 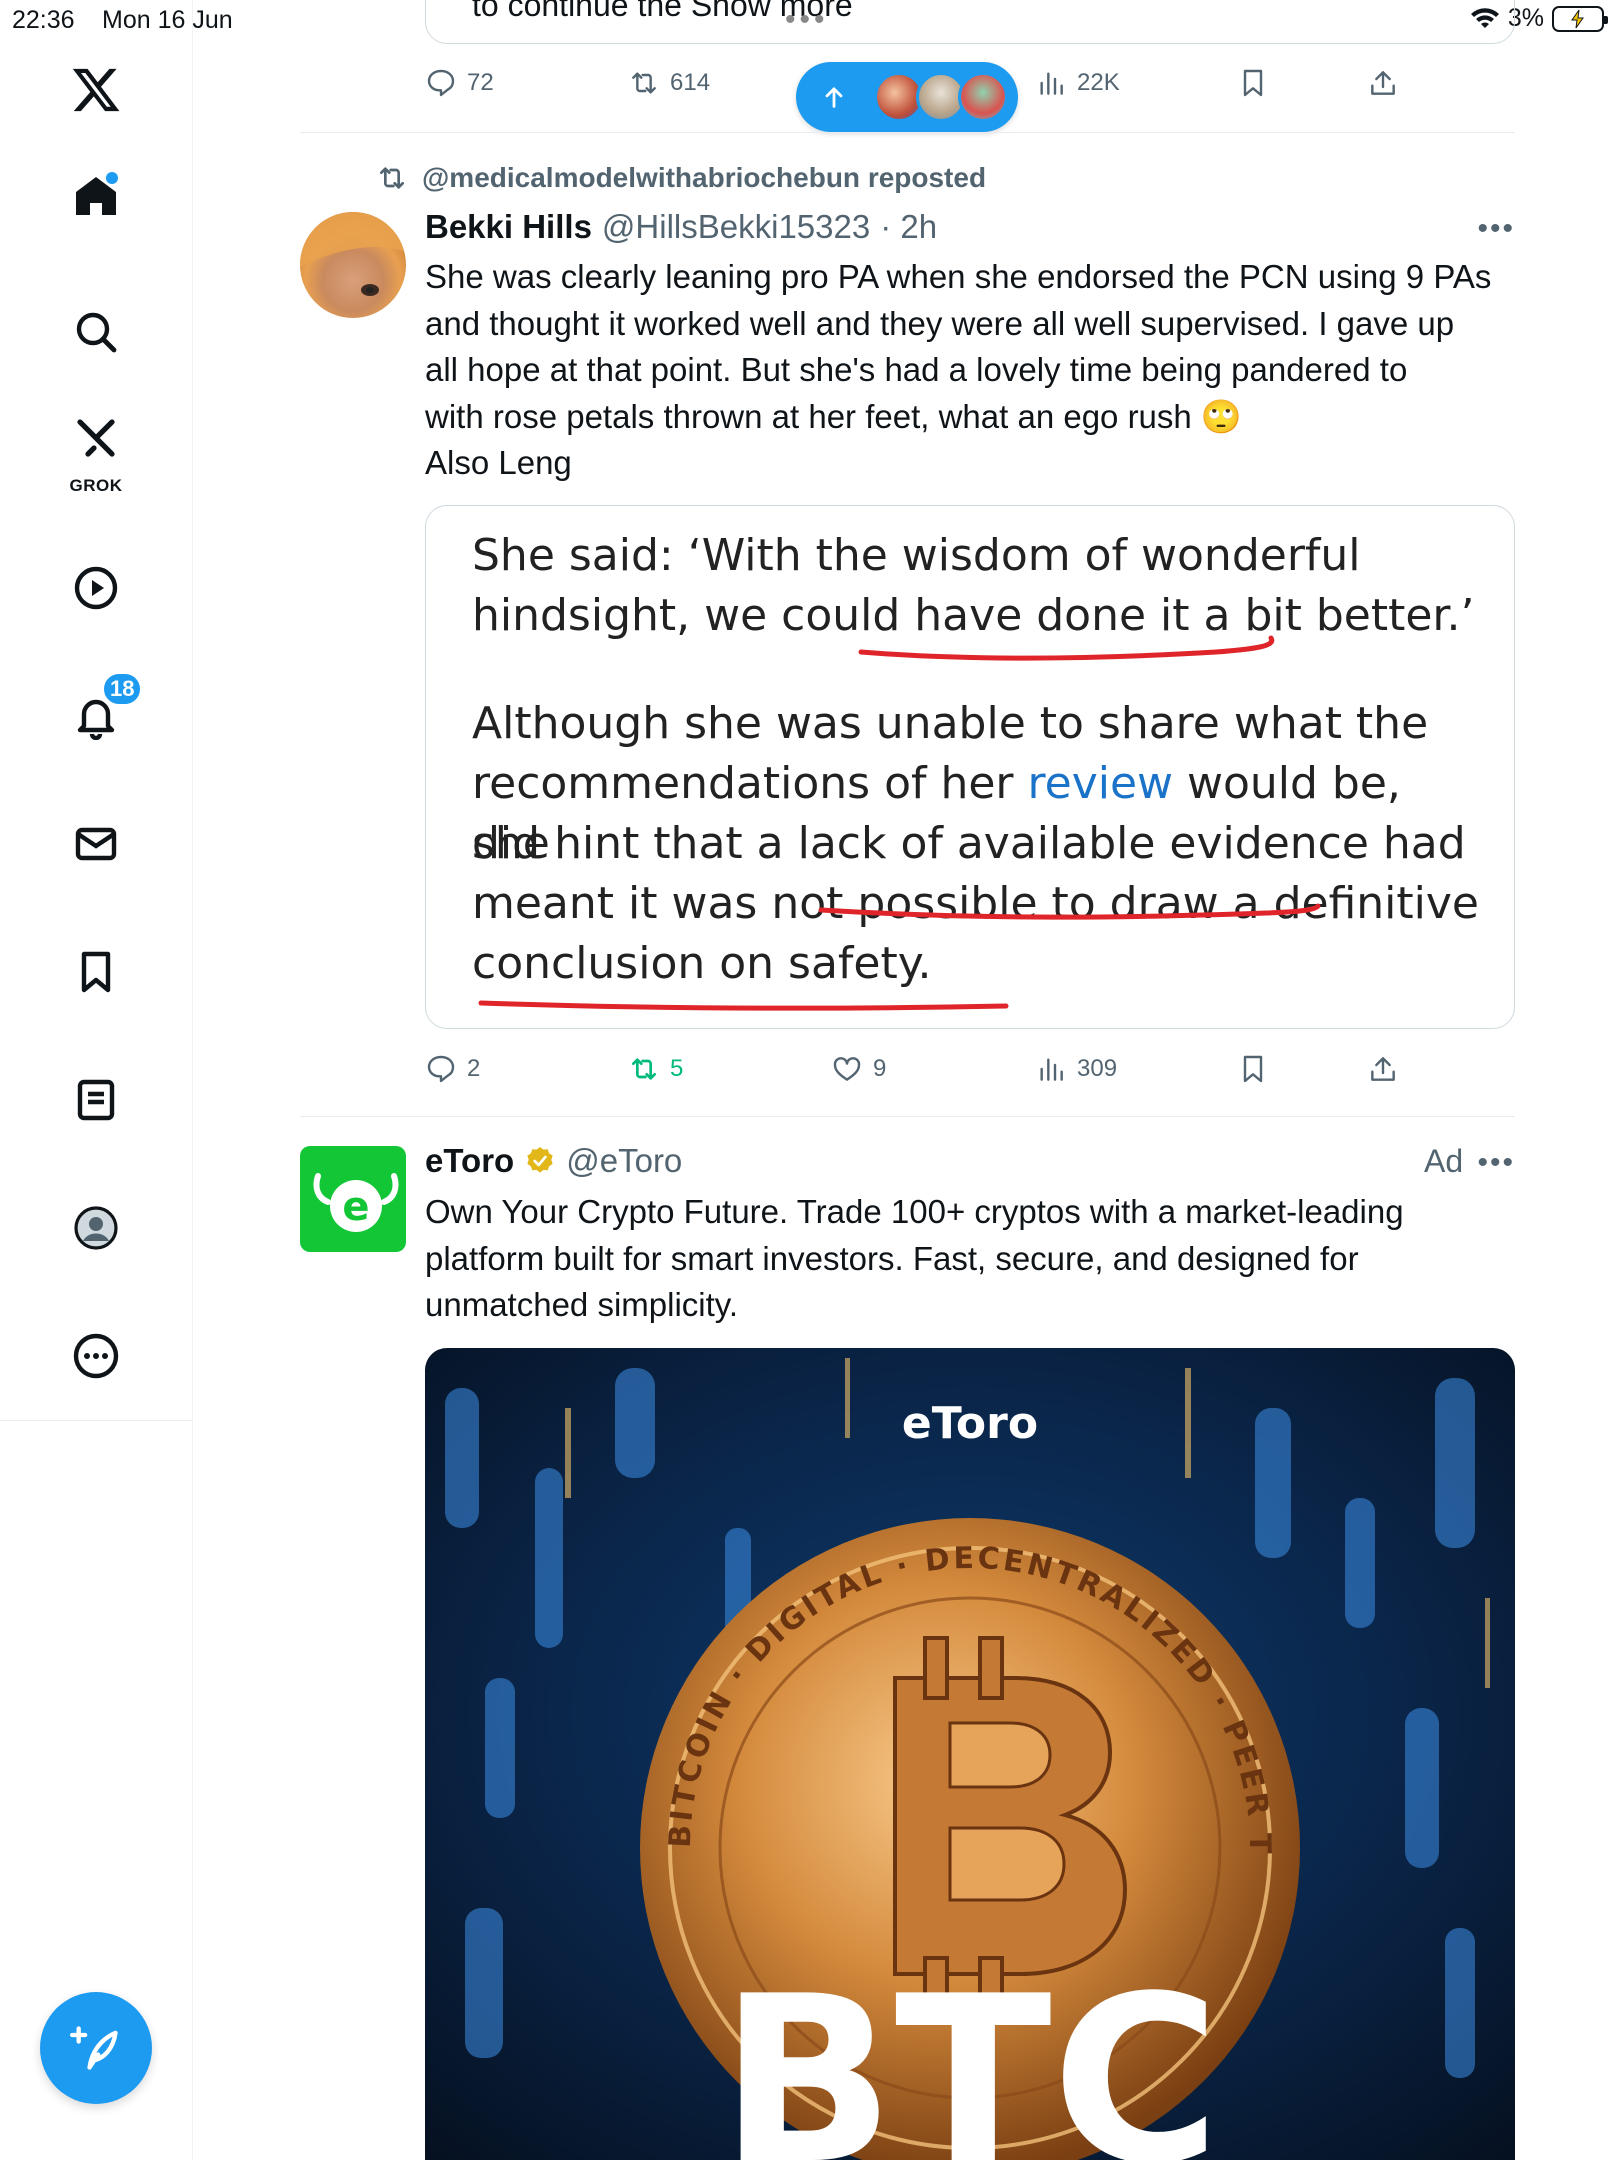 What do you see at coordinates (1097, 1068) in the screenshot?
I see `view-count: 309` at bounding box center [1097, 1068].